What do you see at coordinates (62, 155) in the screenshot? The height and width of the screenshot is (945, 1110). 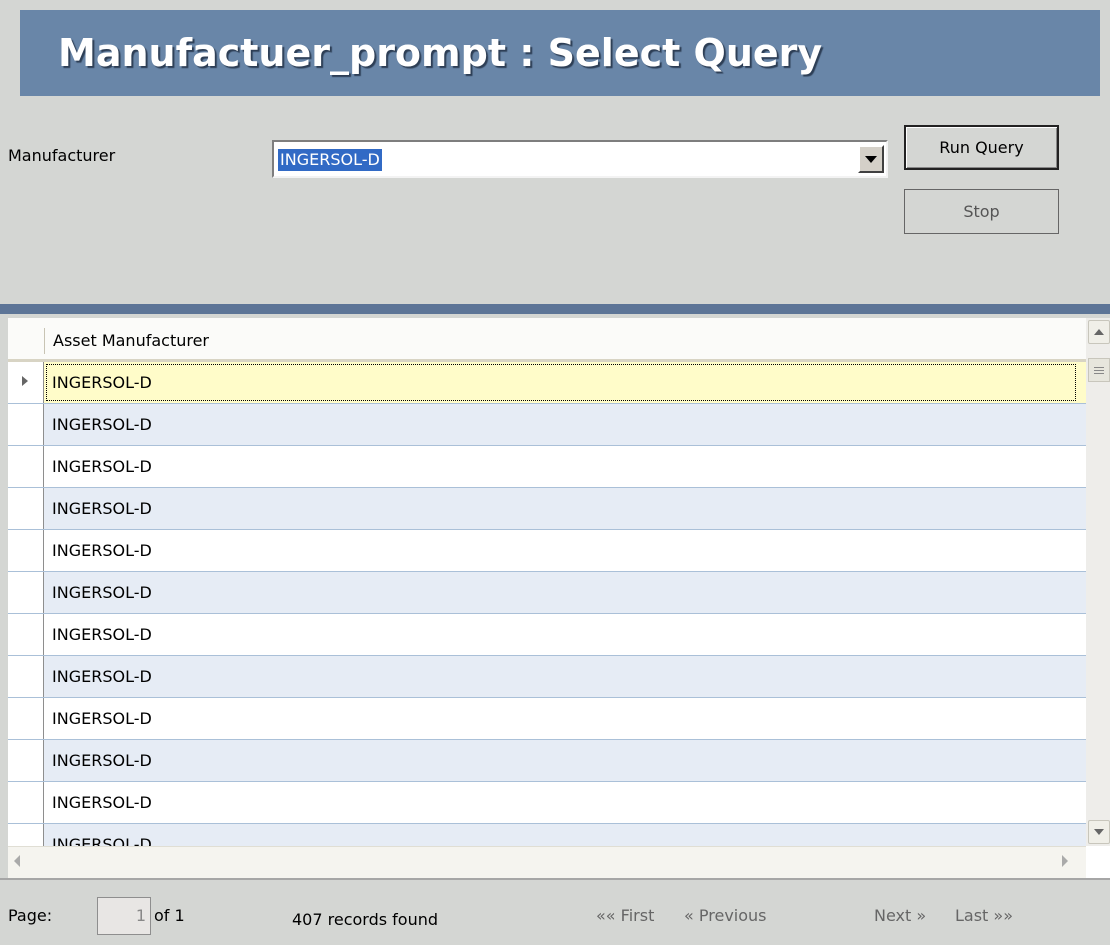 I see `manufacturer-label: Manufacturer` at bounding box center [62, 155].